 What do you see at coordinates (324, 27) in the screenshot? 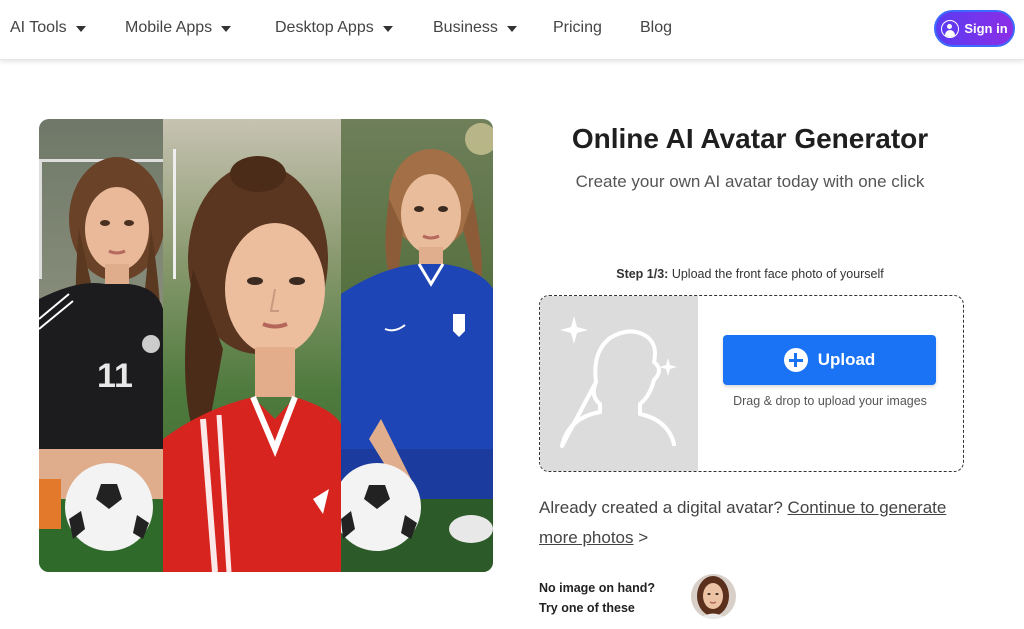
I see `nav-label: Desktop Apps` at bounding box center [324, 27].